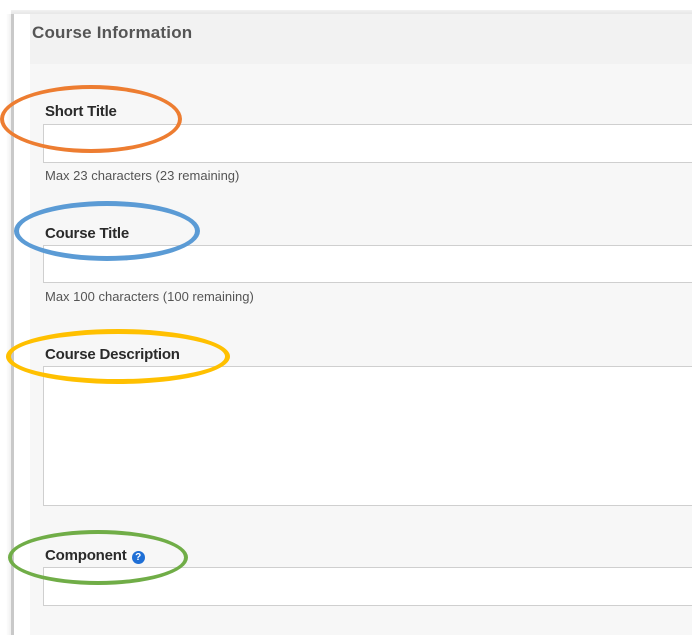 Image resolution: width=692 pixels, height=635 pixels. What do you see at coordinates (91, 119) in the screenshot?
I see `short-title-annotation-ellipse` at bounding box center [91, 119].